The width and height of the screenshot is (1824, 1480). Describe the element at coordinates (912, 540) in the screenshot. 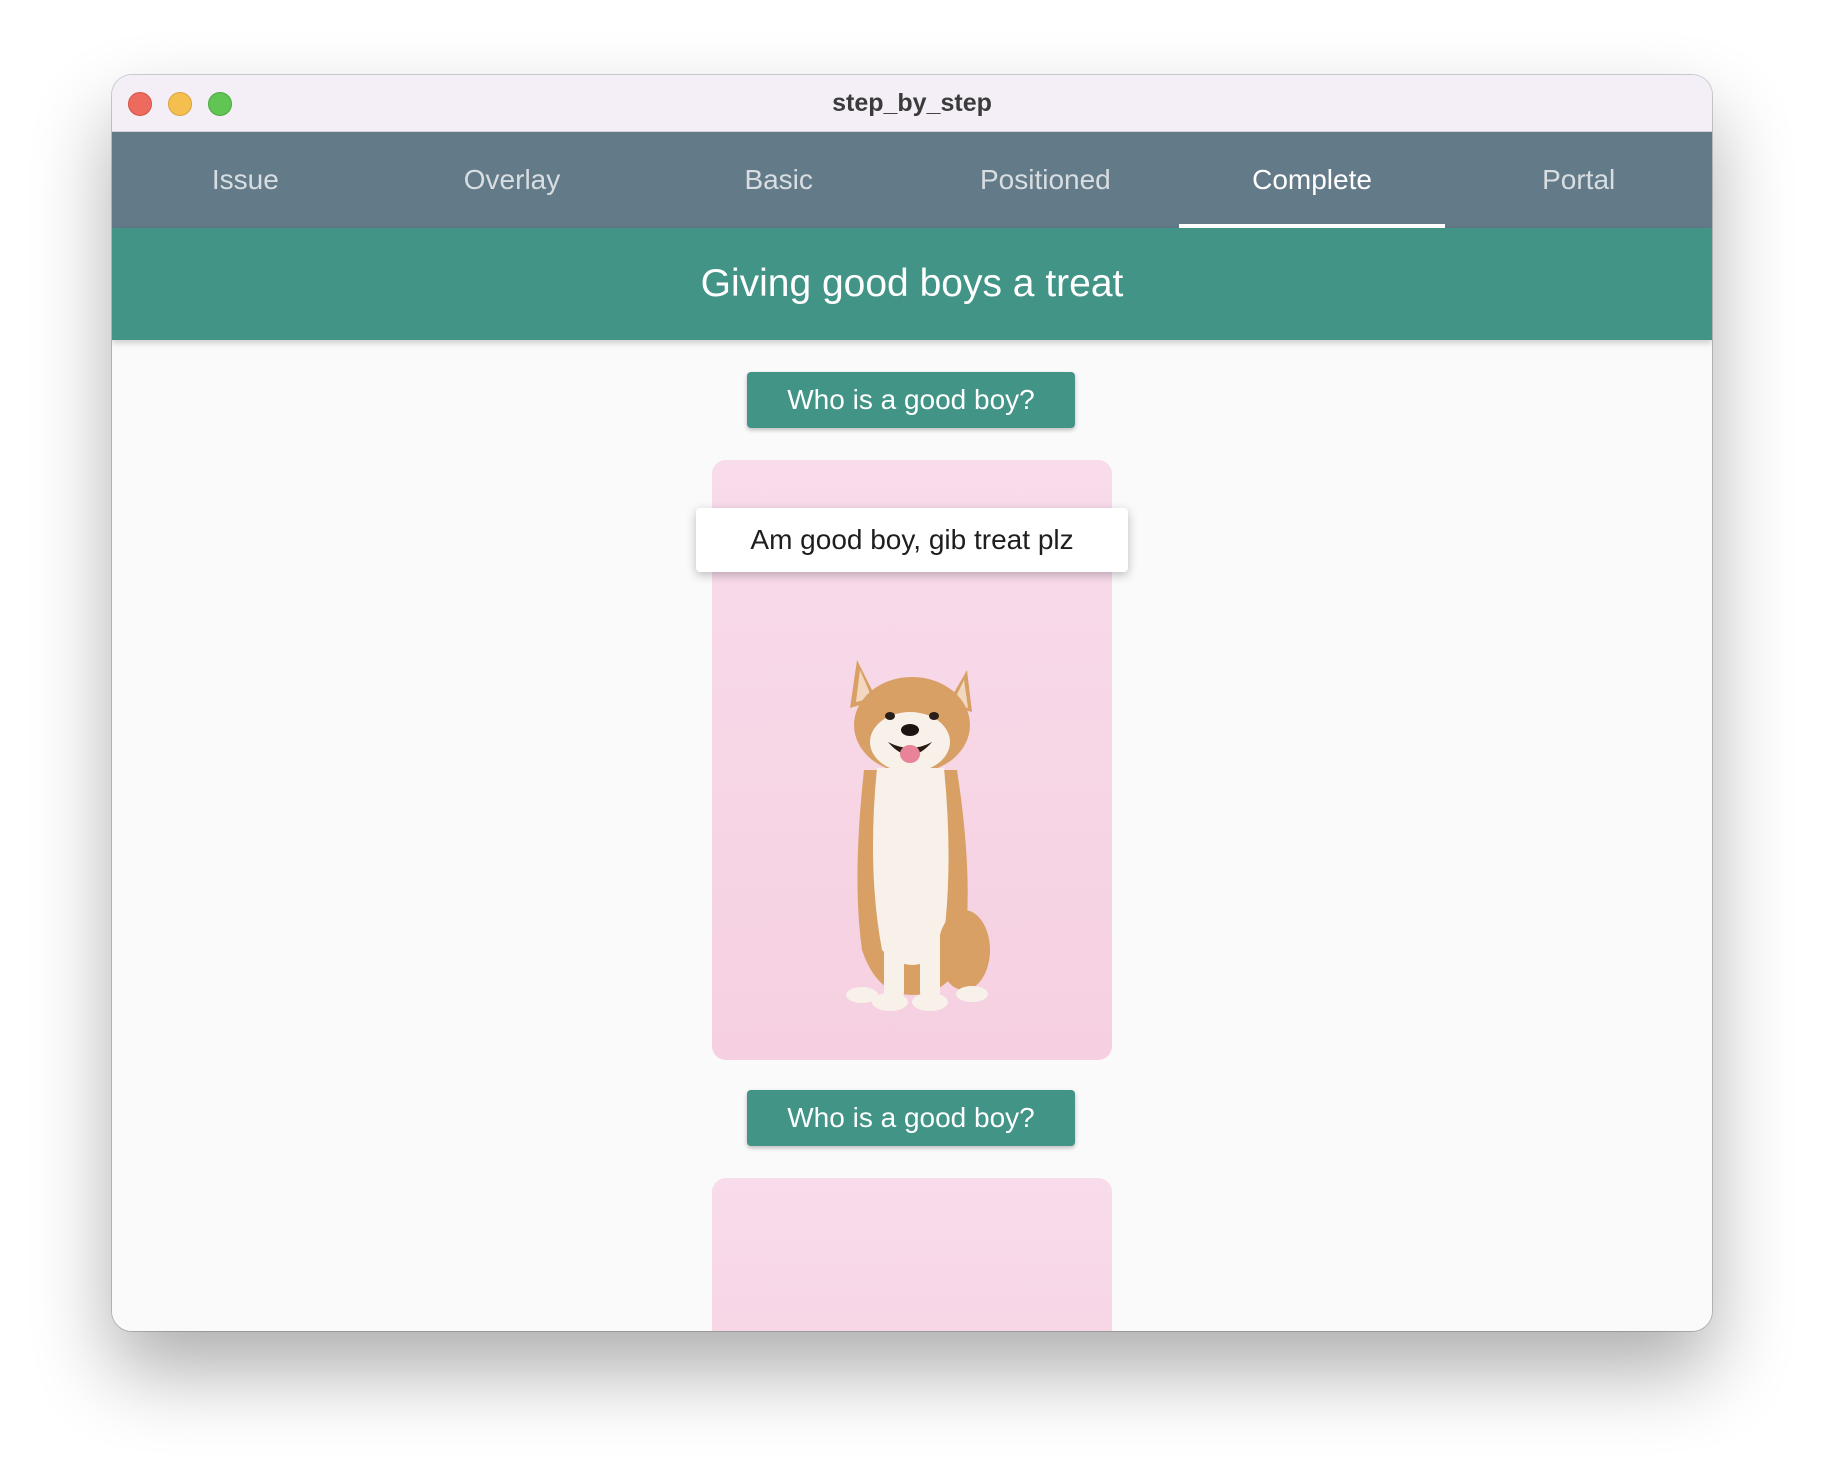

I see `tooltip: Am good boy, gib treat plz` at that location.